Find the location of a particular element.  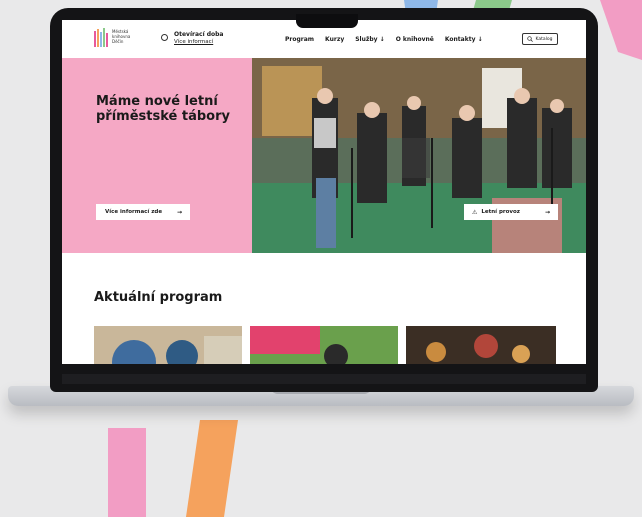

catalog-label: Katalog is located at coordinates (544, 39).